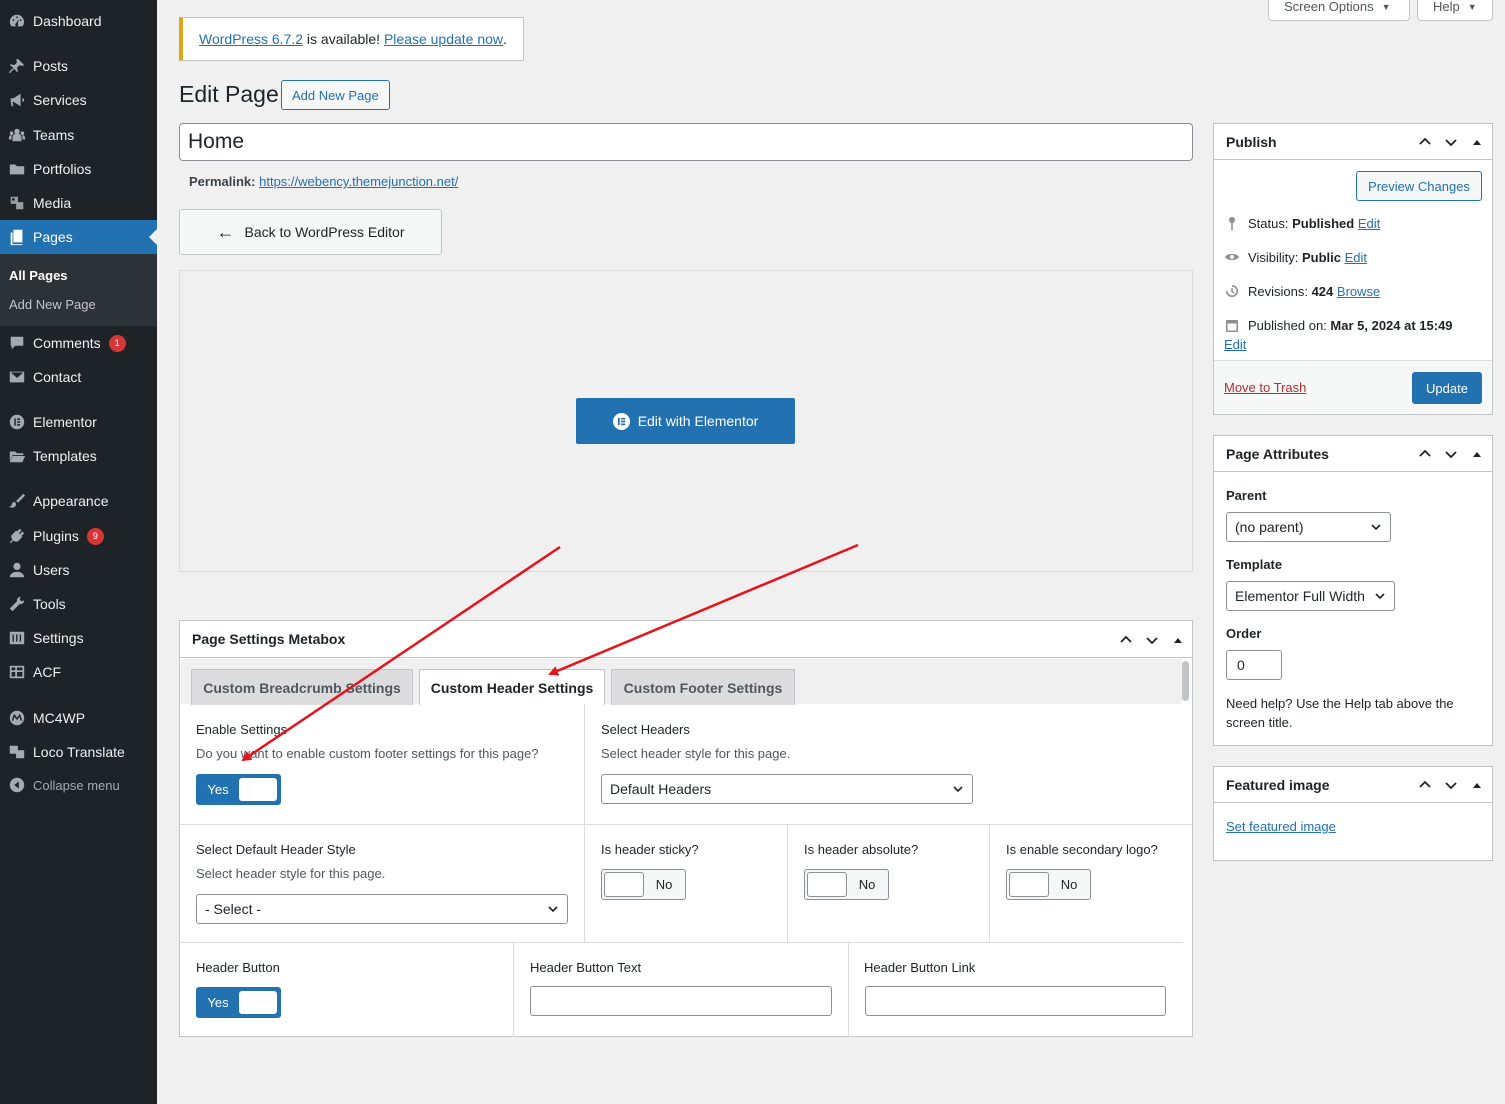 This screenshot has width=1505, height=1104. Describe the element at coordinates (1281, 826) in the screenshot. I see `set-featured-image-link: Set featured image` at that location.